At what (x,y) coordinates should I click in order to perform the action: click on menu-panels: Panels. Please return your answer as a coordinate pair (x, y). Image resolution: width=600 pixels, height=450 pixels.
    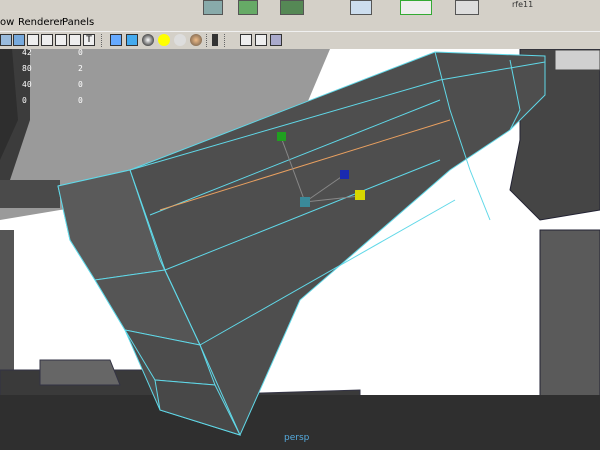
    Looking at the image, I should click on (78, 23).